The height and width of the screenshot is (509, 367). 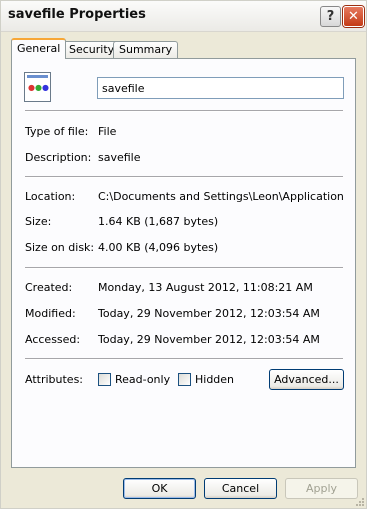 I want to click on help-button: ?, so click(x=330, y=16).